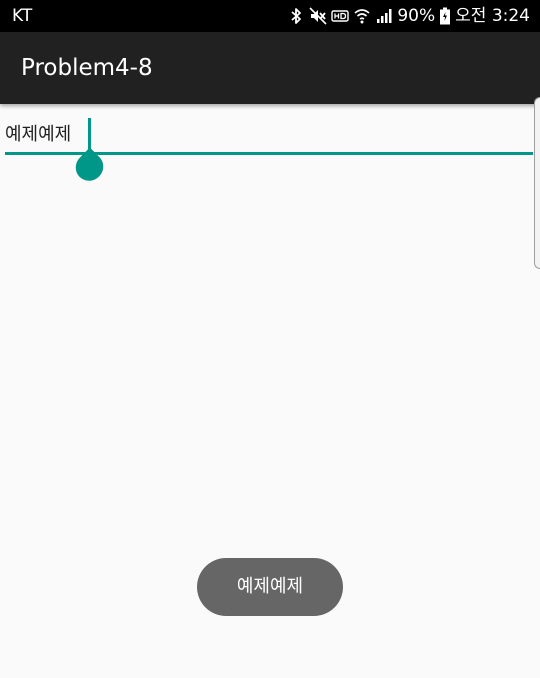 This screenshot has width=540, height=678. I want to click on bluetooth-icon, so click(296, 16).